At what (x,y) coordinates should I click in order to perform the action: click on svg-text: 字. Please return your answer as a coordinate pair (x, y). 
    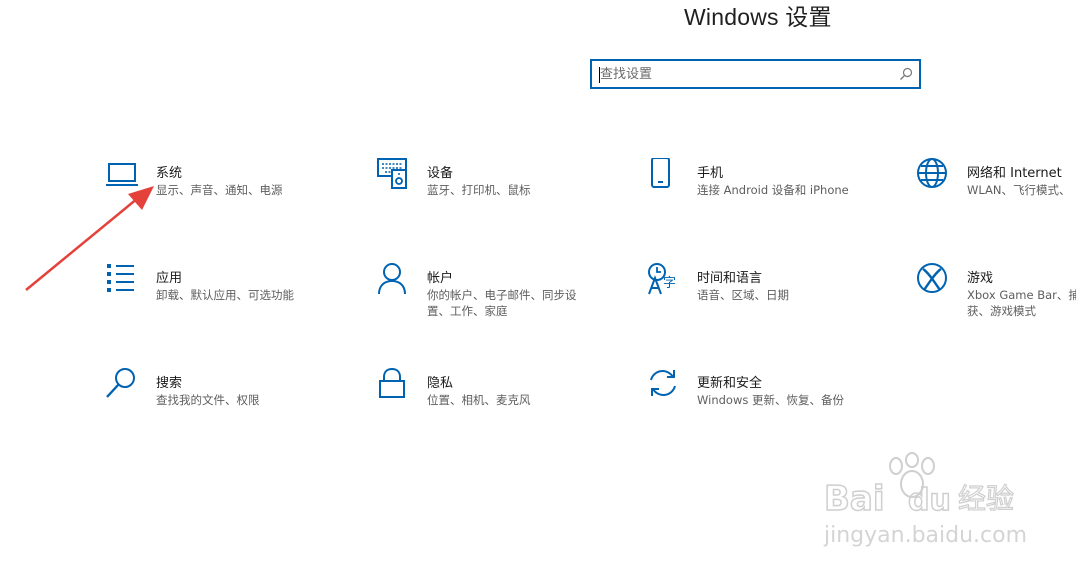
    Looking at the image, I should click on (669, 283).